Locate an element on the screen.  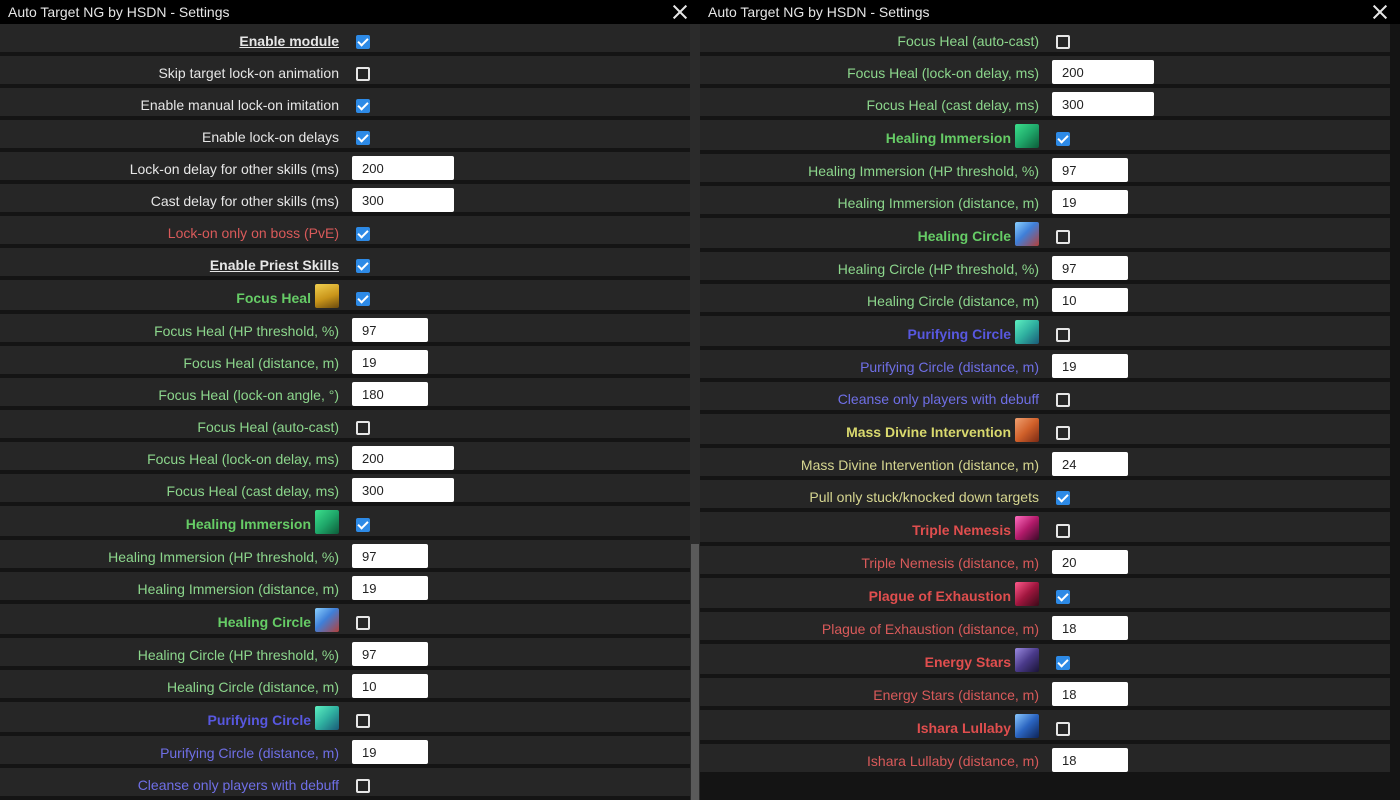
plague-of-exhaustion-checkbox is located at coordinates (1063, 597).